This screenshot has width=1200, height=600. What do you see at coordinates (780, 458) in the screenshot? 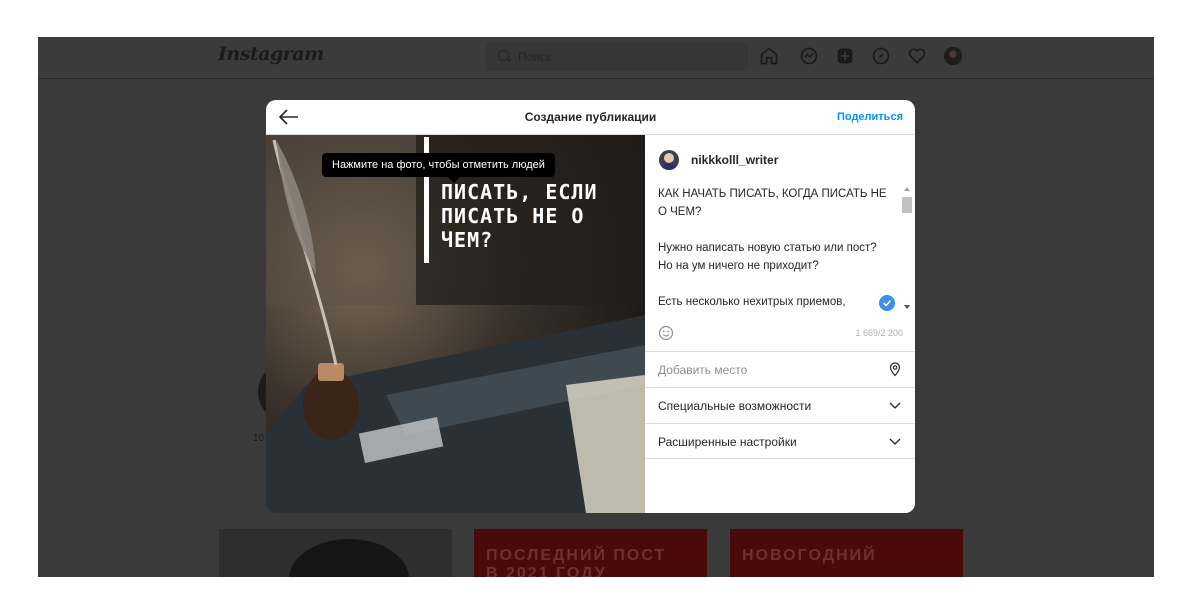
I see `divider` at bounding box center [780, 458].